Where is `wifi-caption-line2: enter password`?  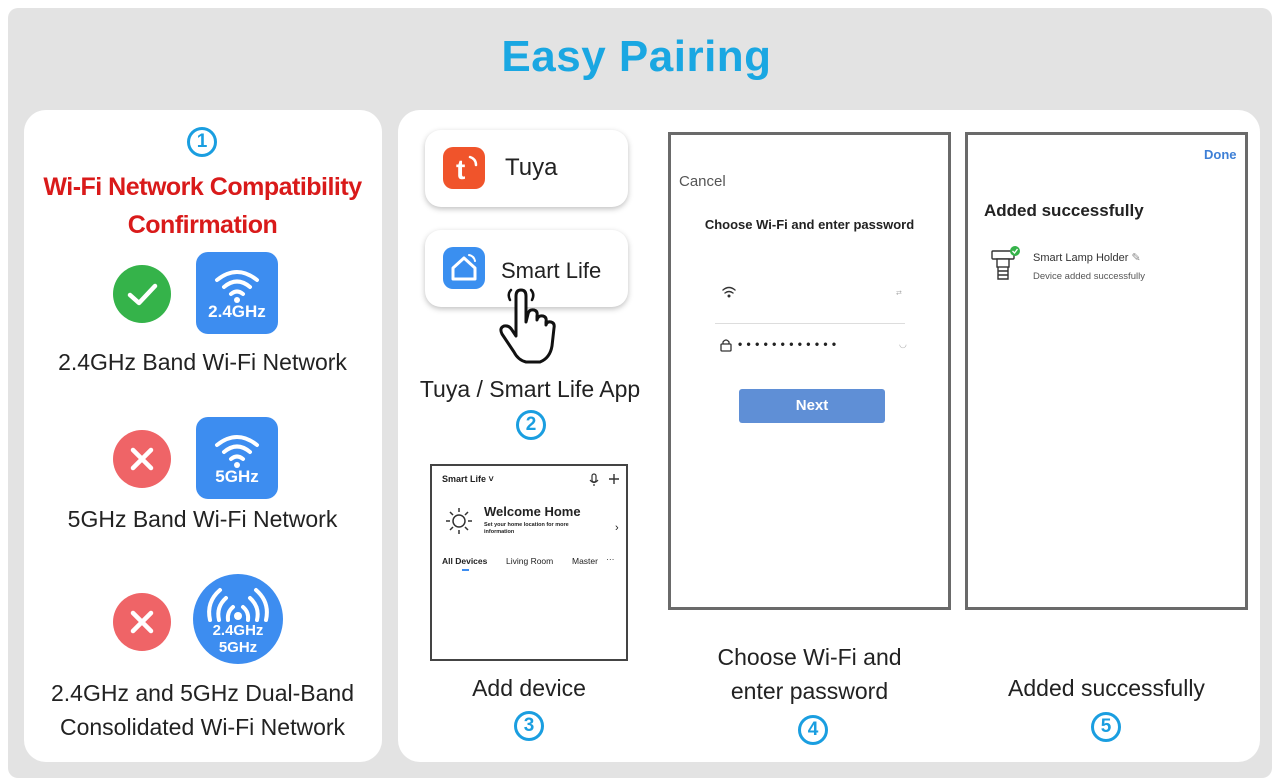 wifi-caption-line2: enter password is located at coordinates (809, 691).